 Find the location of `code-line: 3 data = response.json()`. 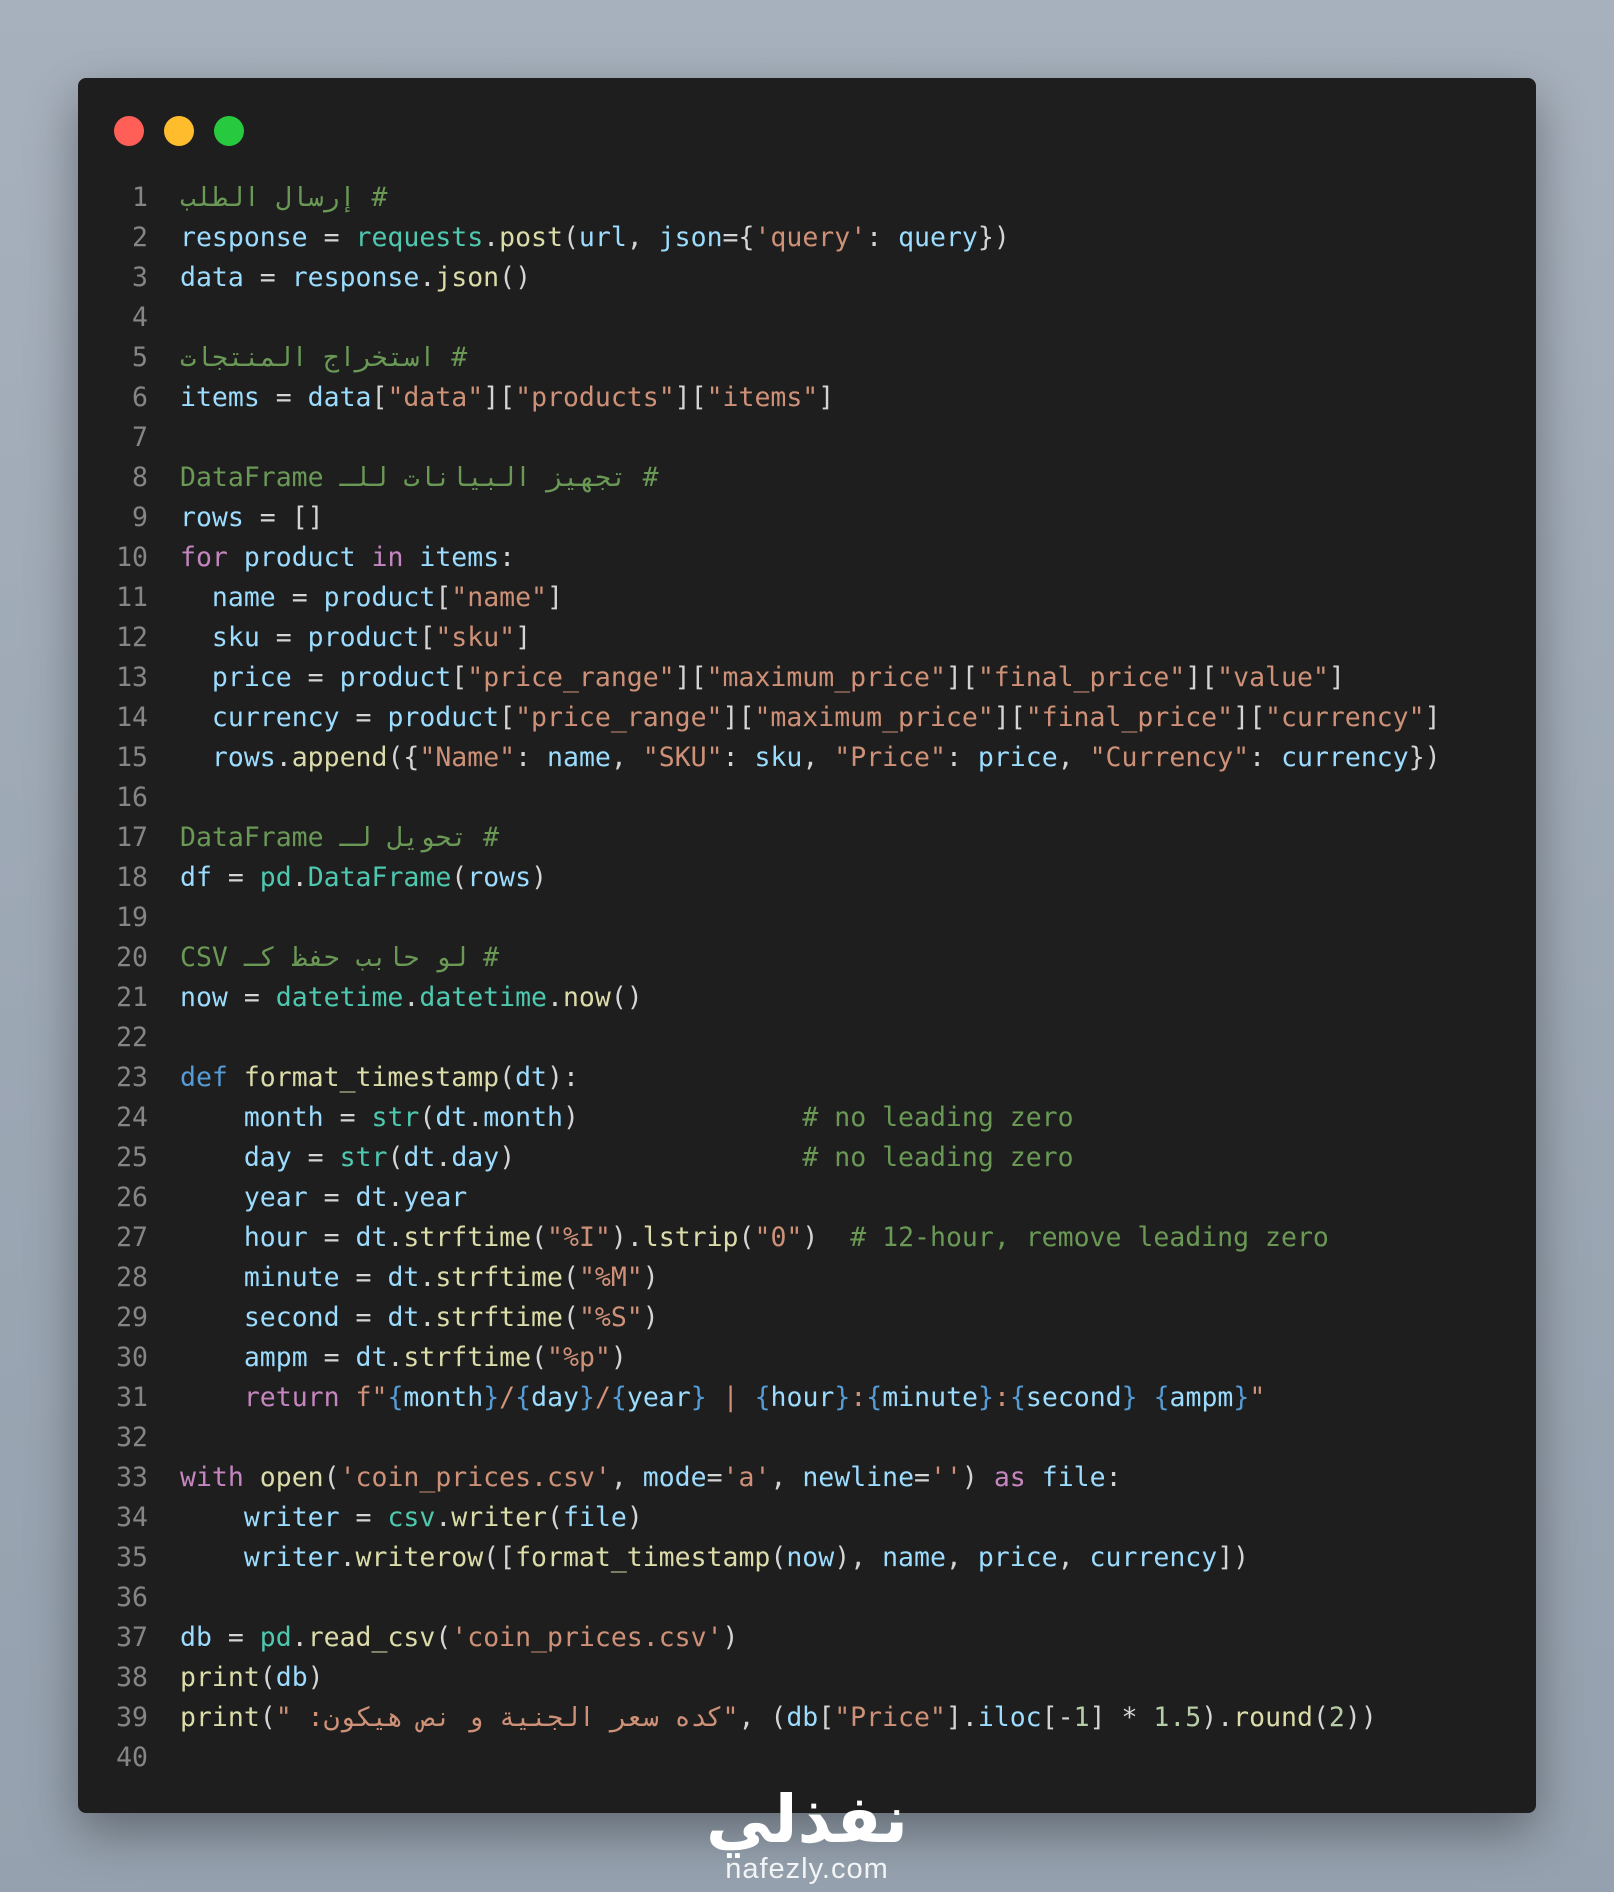

code-line: 3 data = response.json() is located at coordinates (807, 278).